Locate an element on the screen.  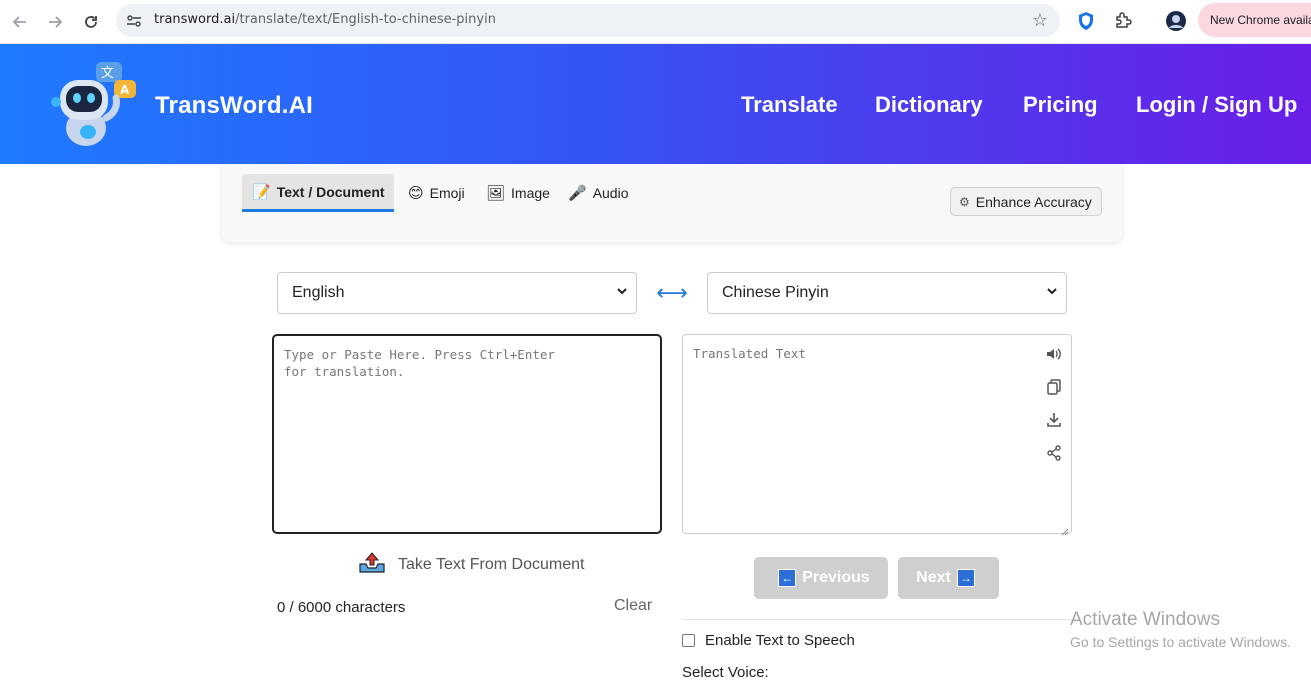
source-language-select: English is located at coordinates (457, 293).